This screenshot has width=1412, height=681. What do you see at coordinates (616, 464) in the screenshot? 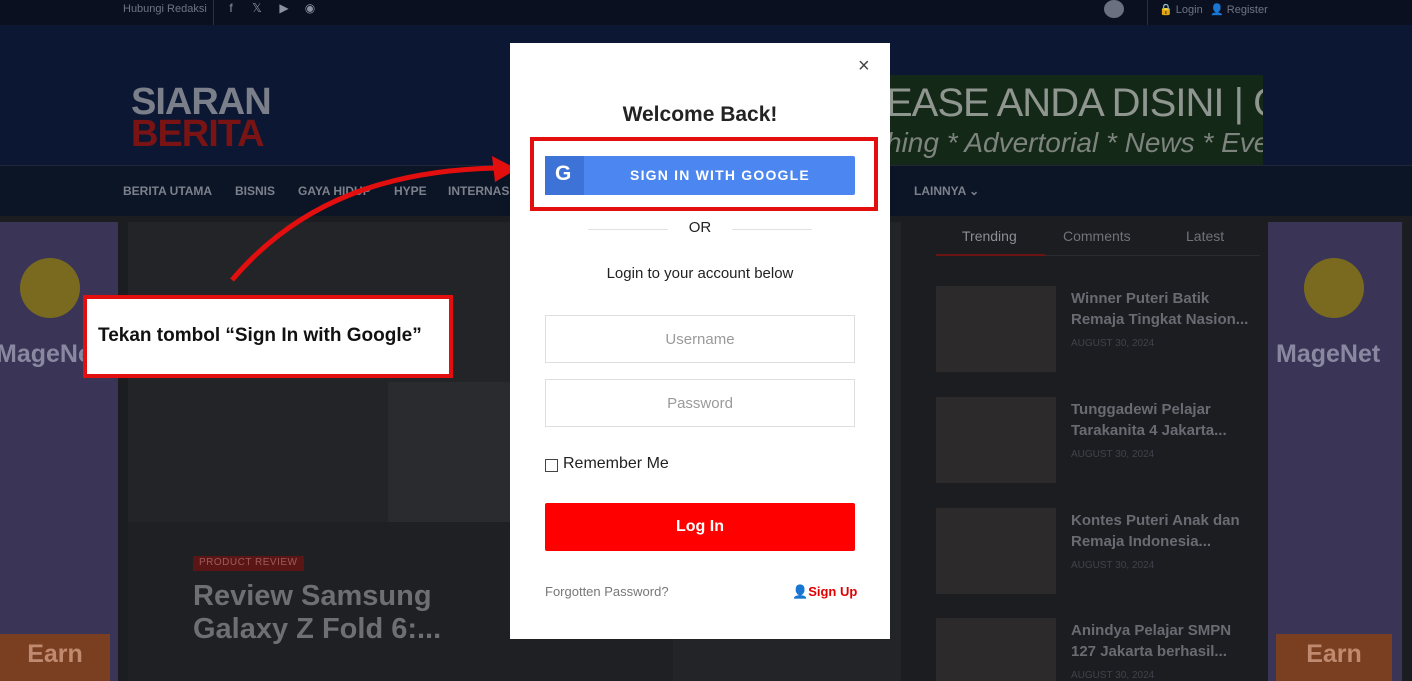
I see `remember-me-label: Remember Me` at bounding box center [616, 464].